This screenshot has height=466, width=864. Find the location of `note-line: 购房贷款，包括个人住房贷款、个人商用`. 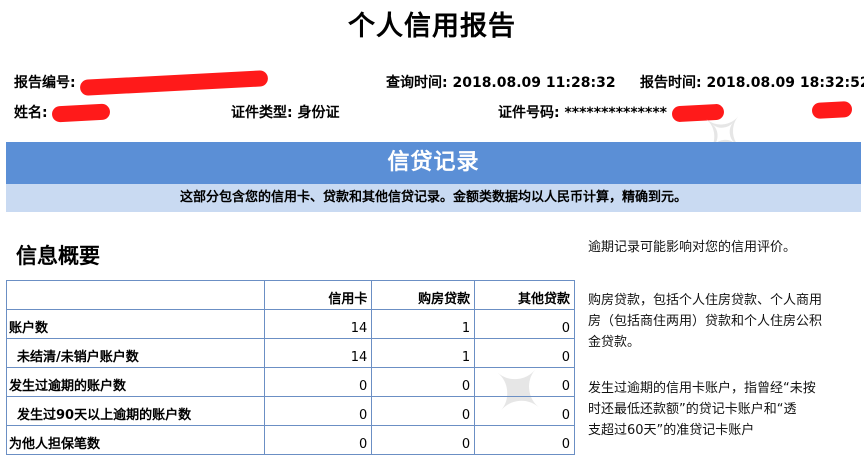

note-line: 购房贷款，包括个人住房贷款、个人商用 is located at coordinates (705, 300).